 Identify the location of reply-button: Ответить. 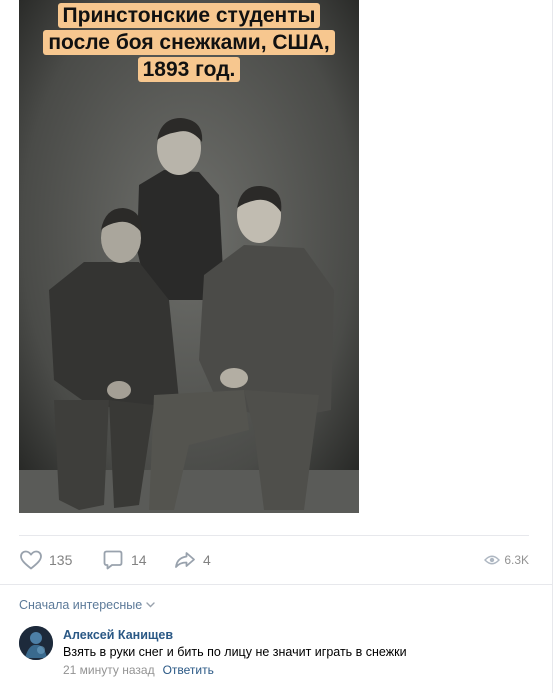
(188, 670).